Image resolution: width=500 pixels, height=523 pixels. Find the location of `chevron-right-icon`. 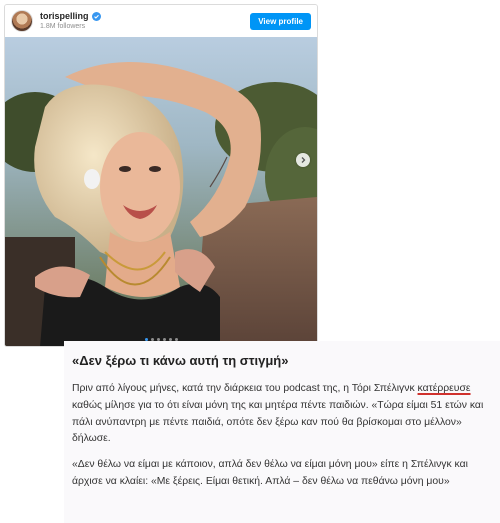

chevron-right-icon is located at coordinates (303, 160).